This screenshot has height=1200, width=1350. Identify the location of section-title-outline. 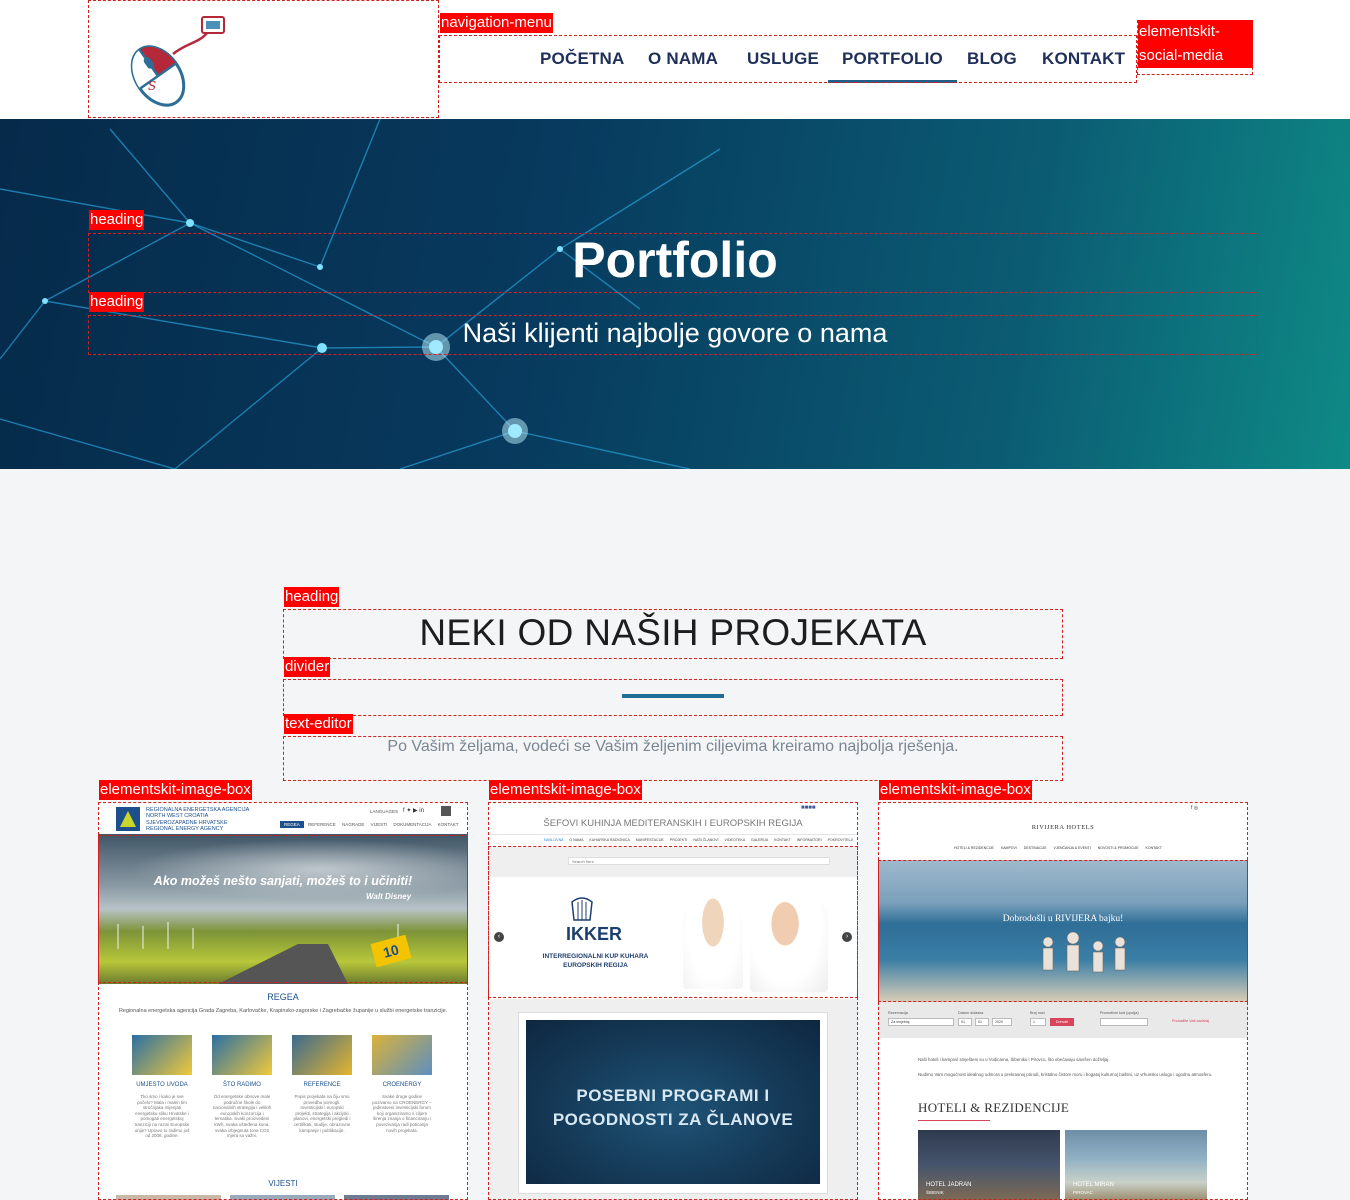
(673, 634).